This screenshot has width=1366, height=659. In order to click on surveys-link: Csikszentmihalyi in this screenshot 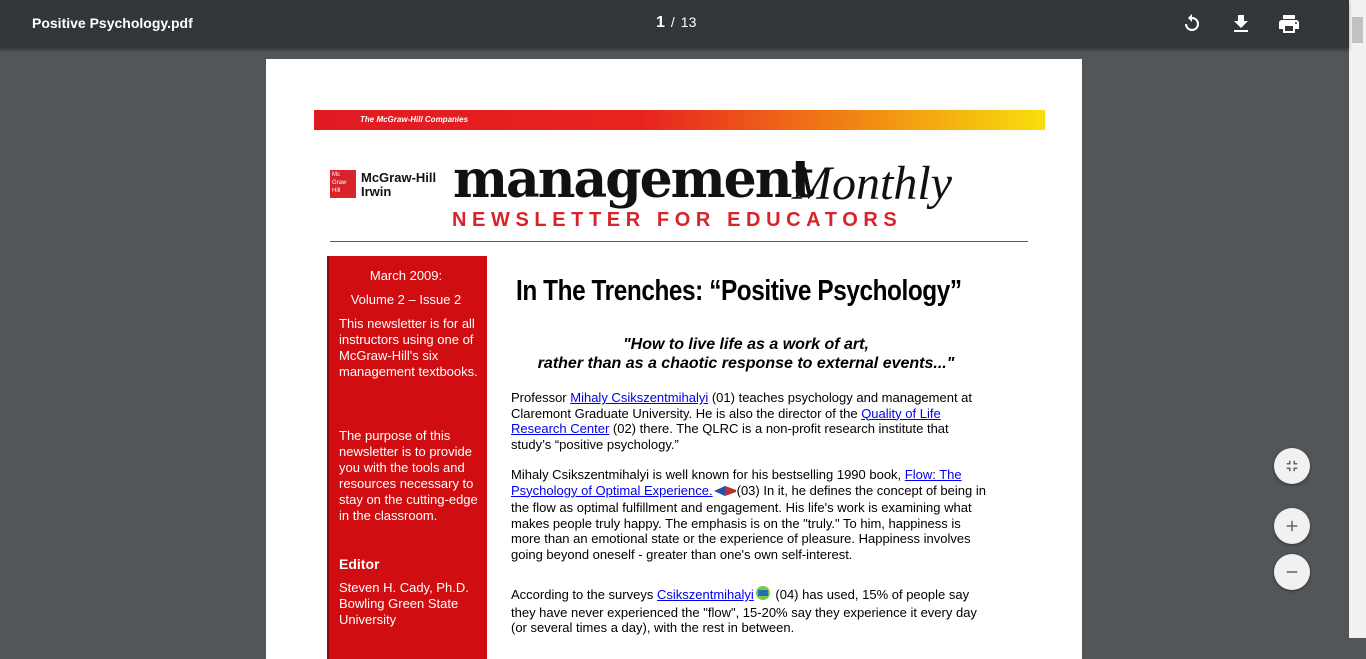, I will do `click(705, 594)`.